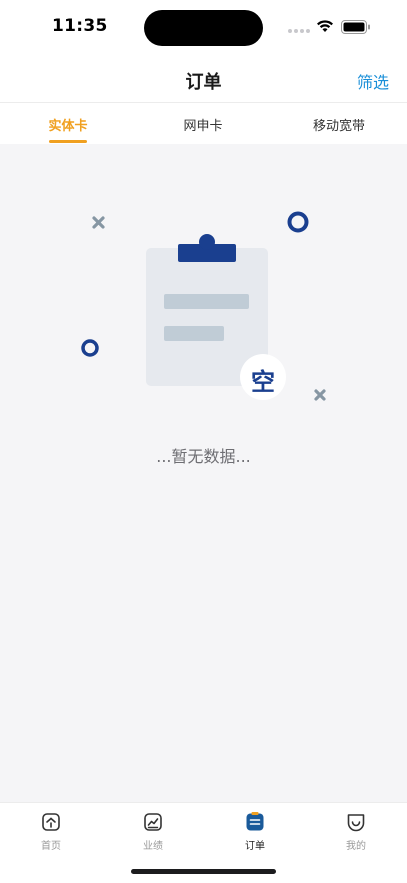  What do you see at coordinates (153, 822) in the screenshot?
I see `chart-icon` at bounding box center [153, 822].